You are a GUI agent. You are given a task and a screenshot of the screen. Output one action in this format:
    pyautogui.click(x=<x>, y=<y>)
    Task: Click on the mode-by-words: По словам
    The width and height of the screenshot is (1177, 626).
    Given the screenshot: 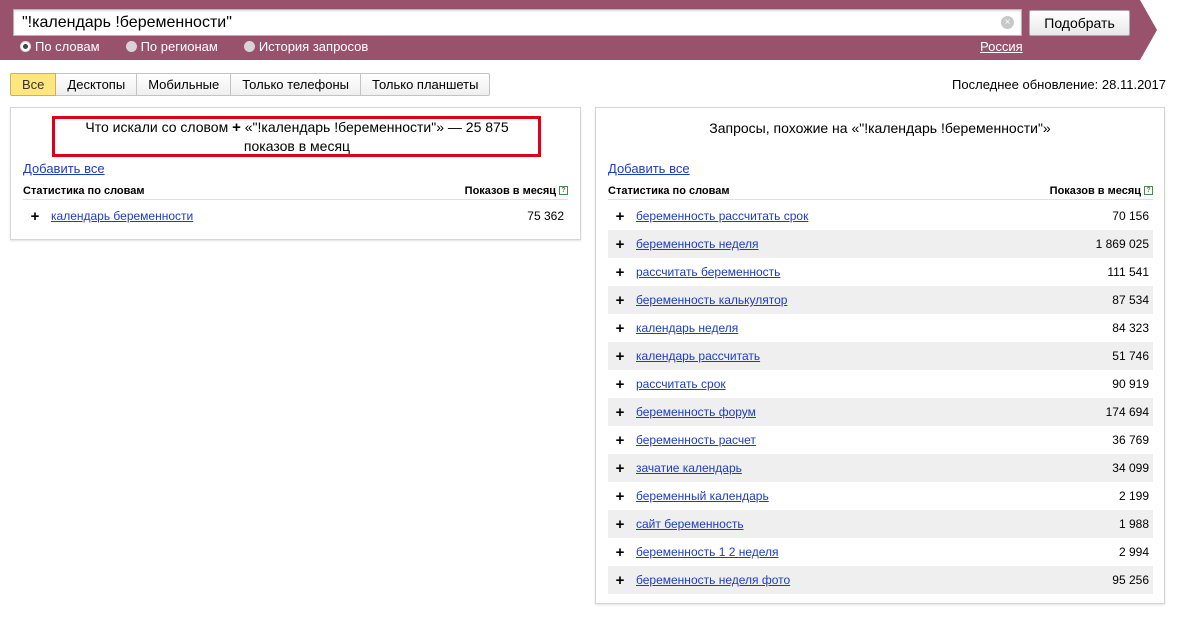 What is the action you would take?
    pyautogui.click(x=60, y=46)
    